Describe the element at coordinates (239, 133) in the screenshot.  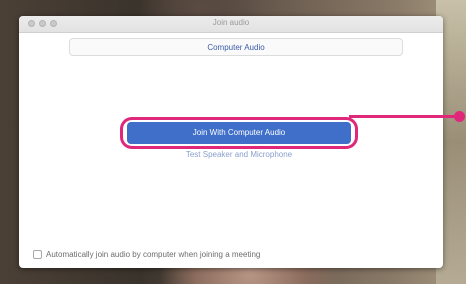
I see `join-with-computer-audio-button: Join With Computer Audio` at that location.